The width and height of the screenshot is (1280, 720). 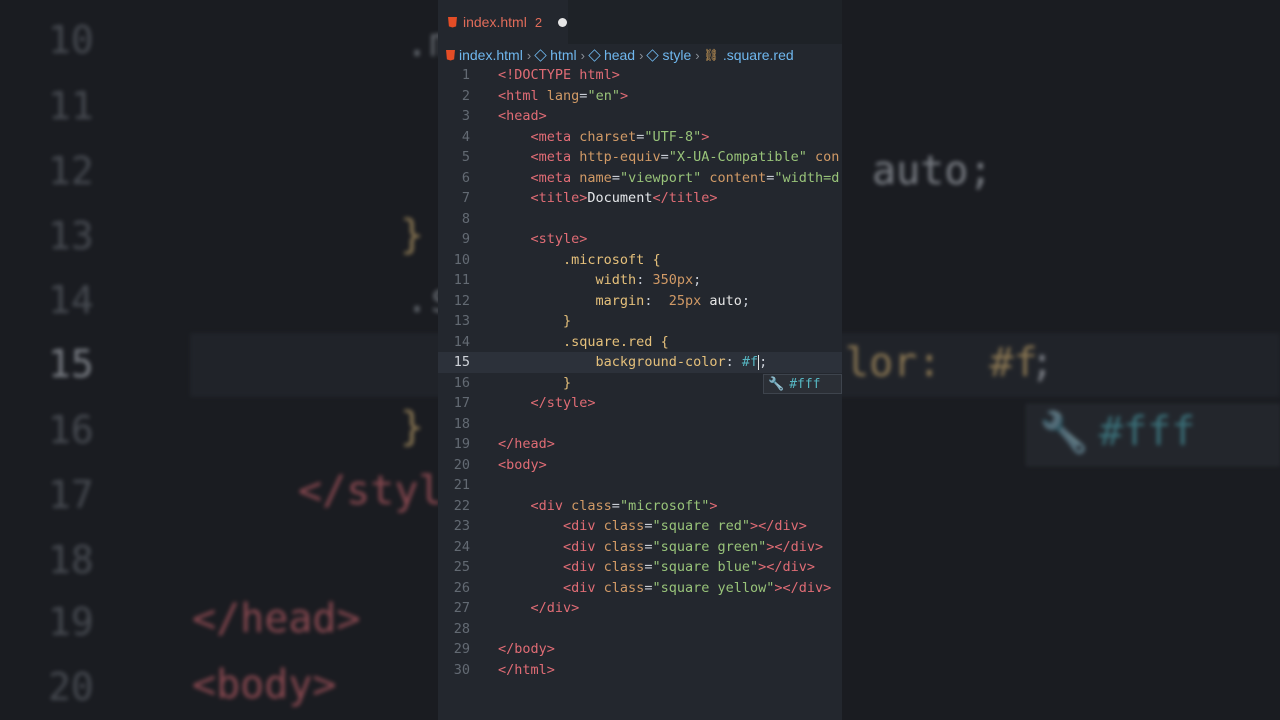 What do you see at coordinates (640, 137) in the screenshot?
I see `code-line: 4 <meta charset="UTF-8">` at bounding box center [640, 137].